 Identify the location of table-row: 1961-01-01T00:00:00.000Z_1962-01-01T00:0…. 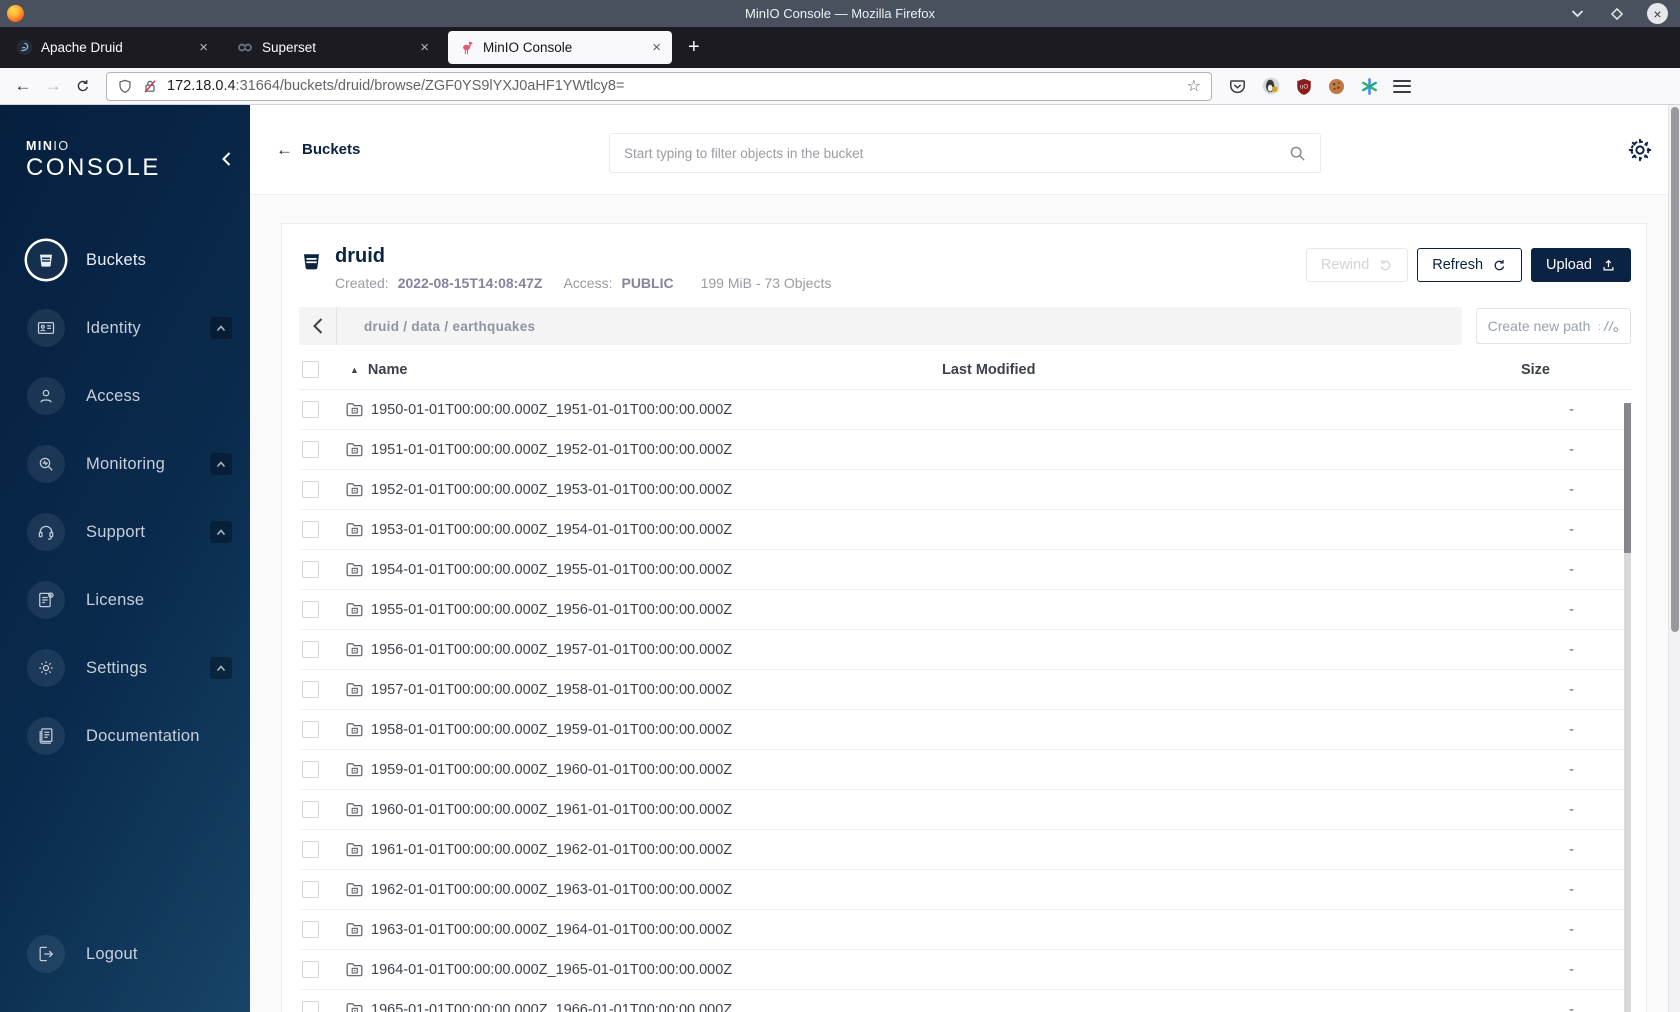
(965, 850).